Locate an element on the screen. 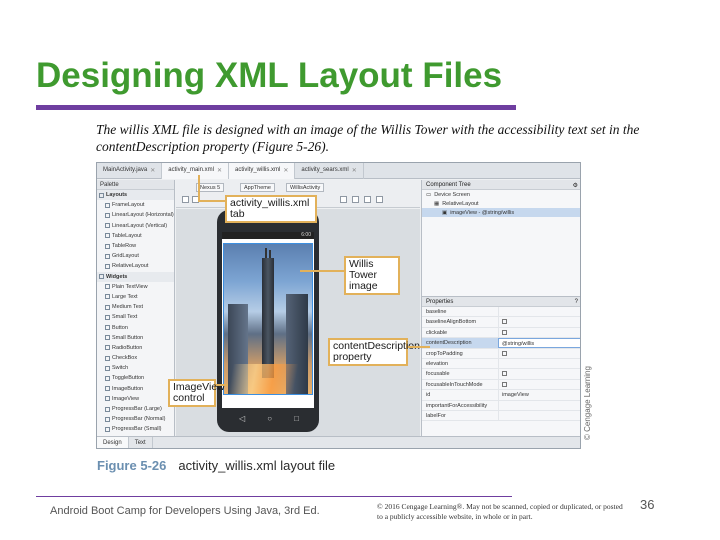 Image resolution: width=720 pixels, height=540 pixels. tree-row-relativelayout: ▦ RelativeLayout is located at coordinates (501, 203).